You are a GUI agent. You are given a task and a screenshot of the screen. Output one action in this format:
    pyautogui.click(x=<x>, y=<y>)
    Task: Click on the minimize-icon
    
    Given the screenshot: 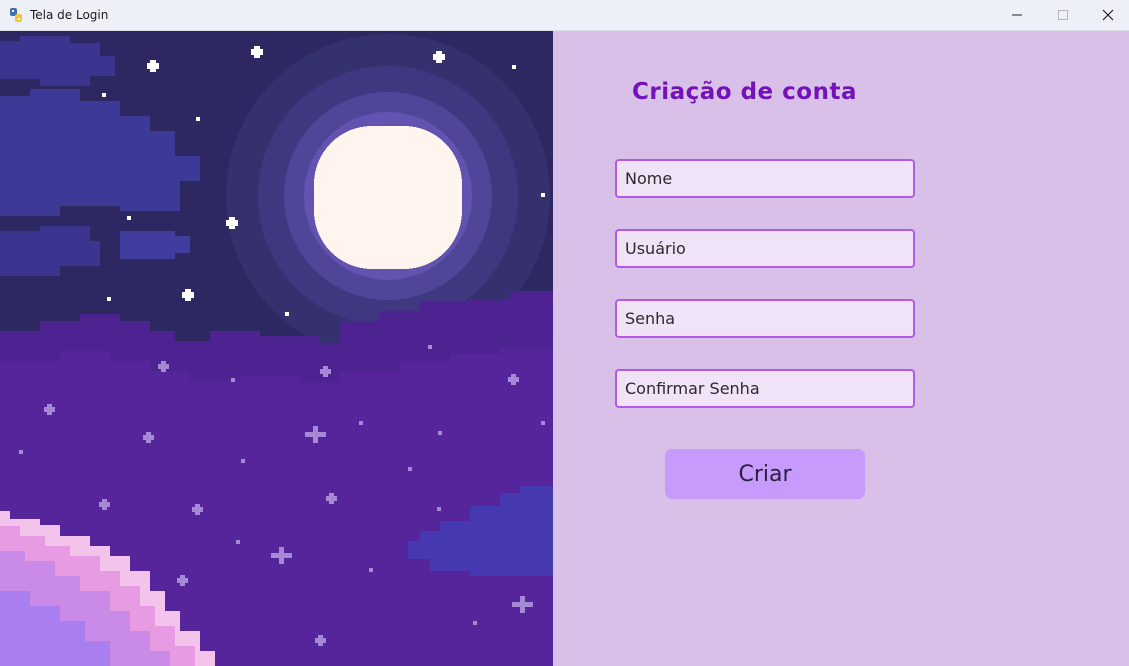 What is the action you would take?
    pyautogui.click(x=1017, y=15)
    